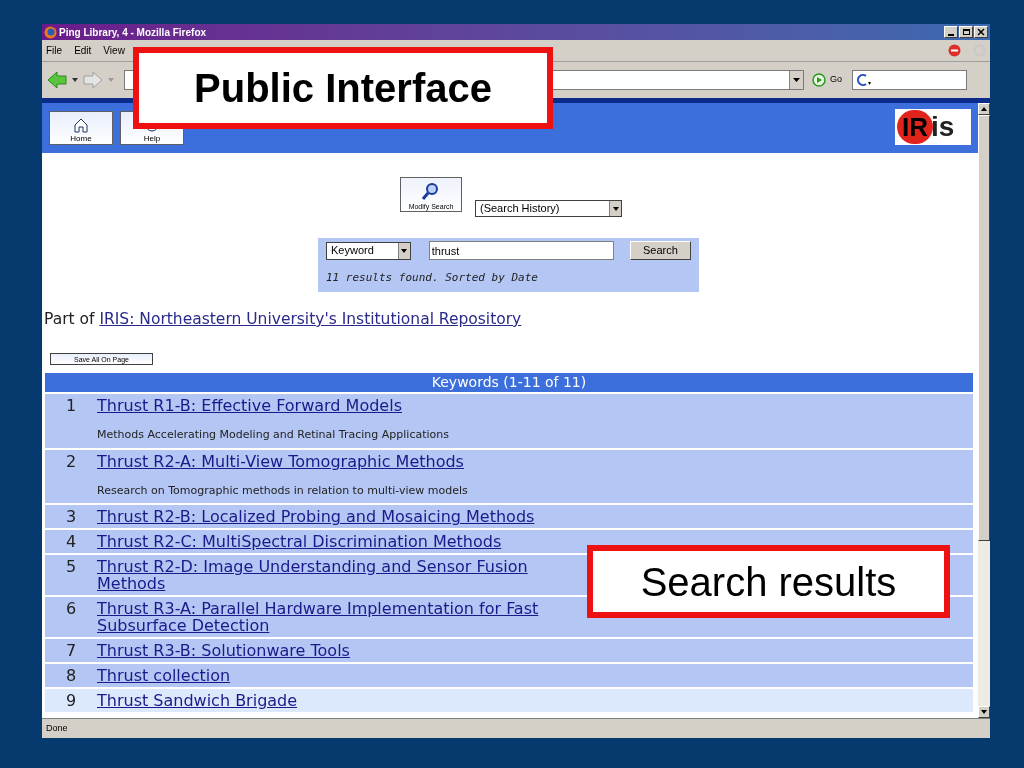 This screenshot has height=768, width=1024. What do you see at coordinates (71, 462) in the screenshot?
I see `result-number: 2` at bounding box center [71, 462].